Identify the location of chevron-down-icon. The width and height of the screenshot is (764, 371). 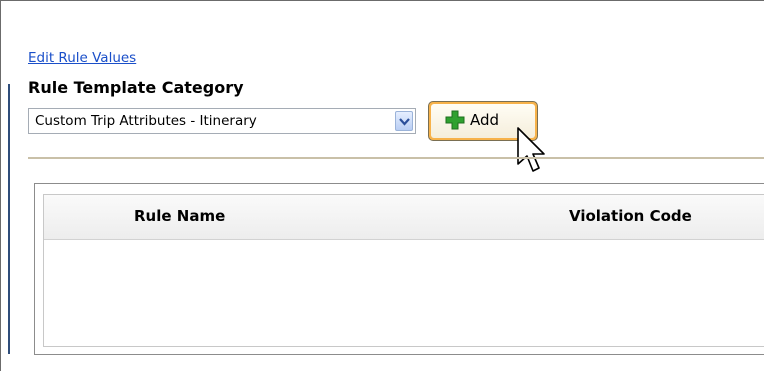
(404, 122).